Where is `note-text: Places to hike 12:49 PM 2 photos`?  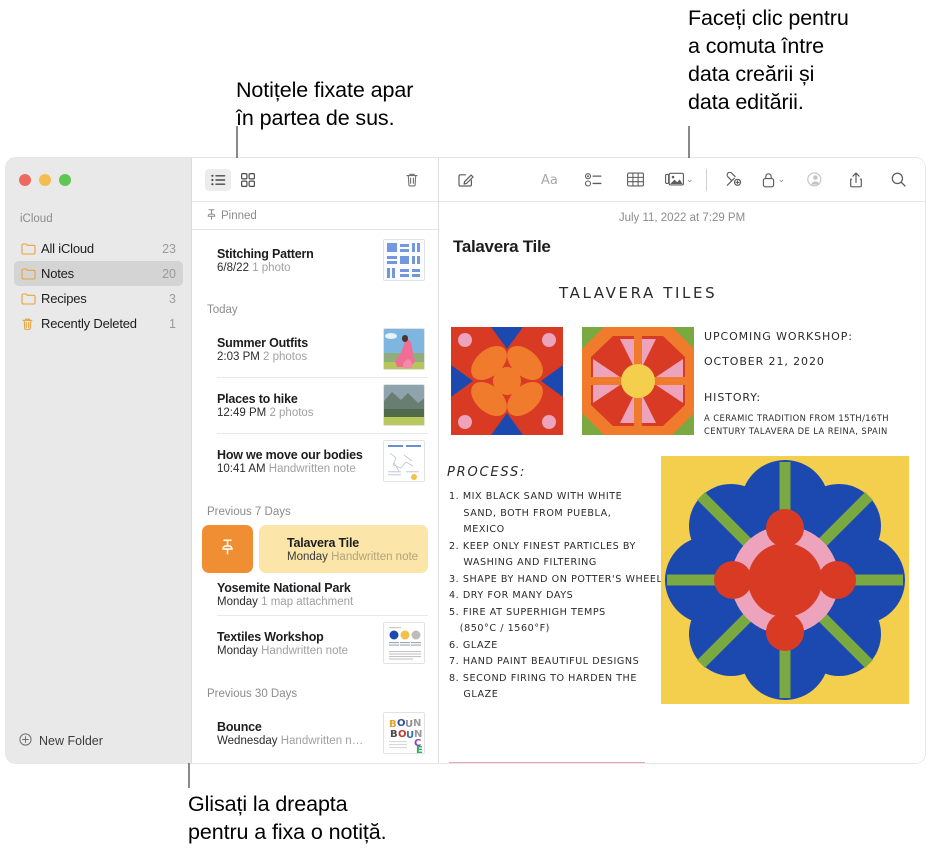
note-text: Places to hike 12:49 PM 2 photos is located at coordinates (296, 405).